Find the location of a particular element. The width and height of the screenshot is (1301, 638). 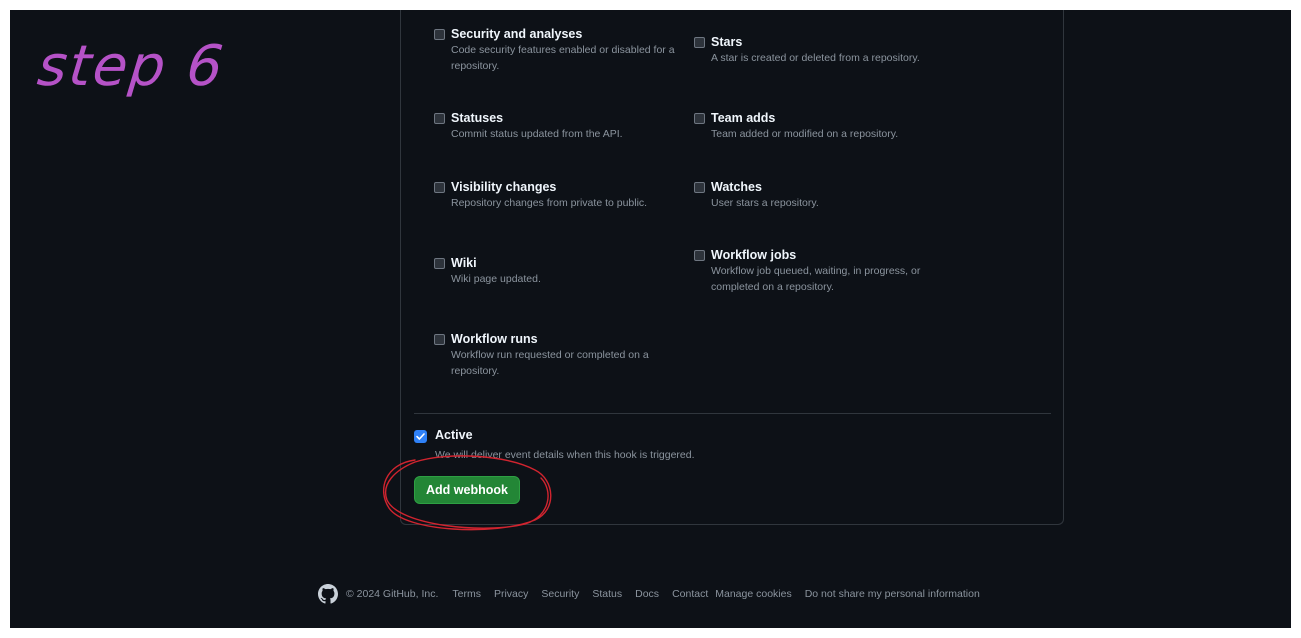

event-title: Stars is located at coordinates (727, 42).